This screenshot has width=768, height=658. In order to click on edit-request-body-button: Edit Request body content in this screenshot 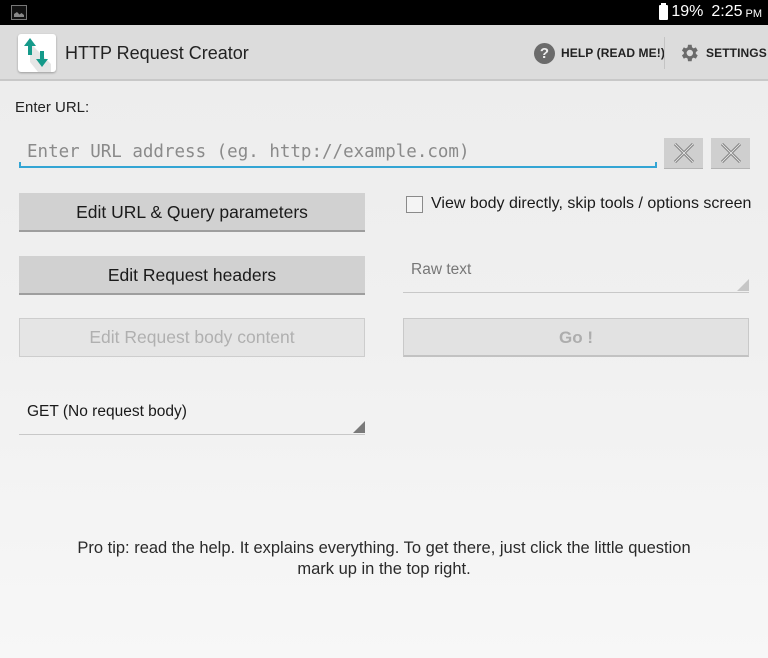, I will do `click(192, 337)`.